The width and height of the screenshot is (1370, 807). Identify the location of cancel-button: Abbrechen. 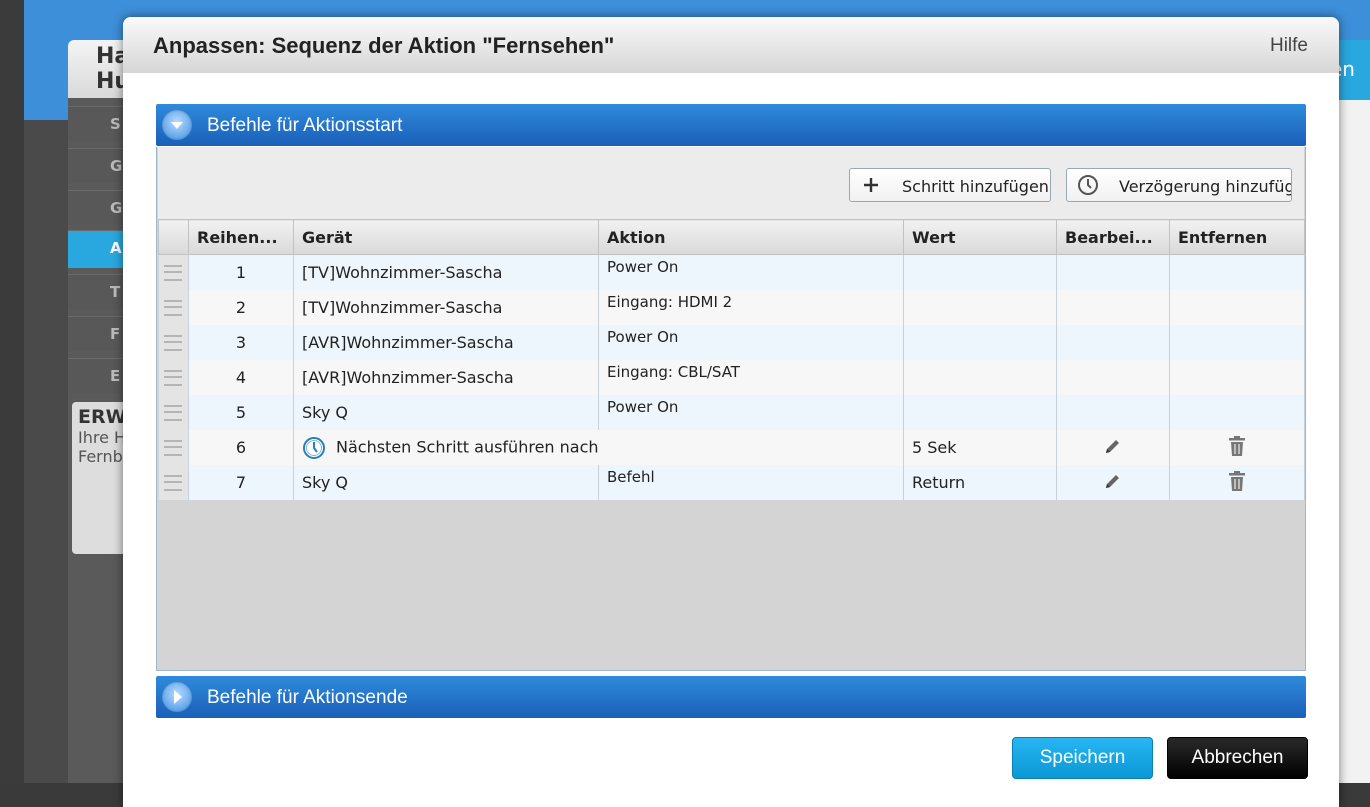
(1237, 758).